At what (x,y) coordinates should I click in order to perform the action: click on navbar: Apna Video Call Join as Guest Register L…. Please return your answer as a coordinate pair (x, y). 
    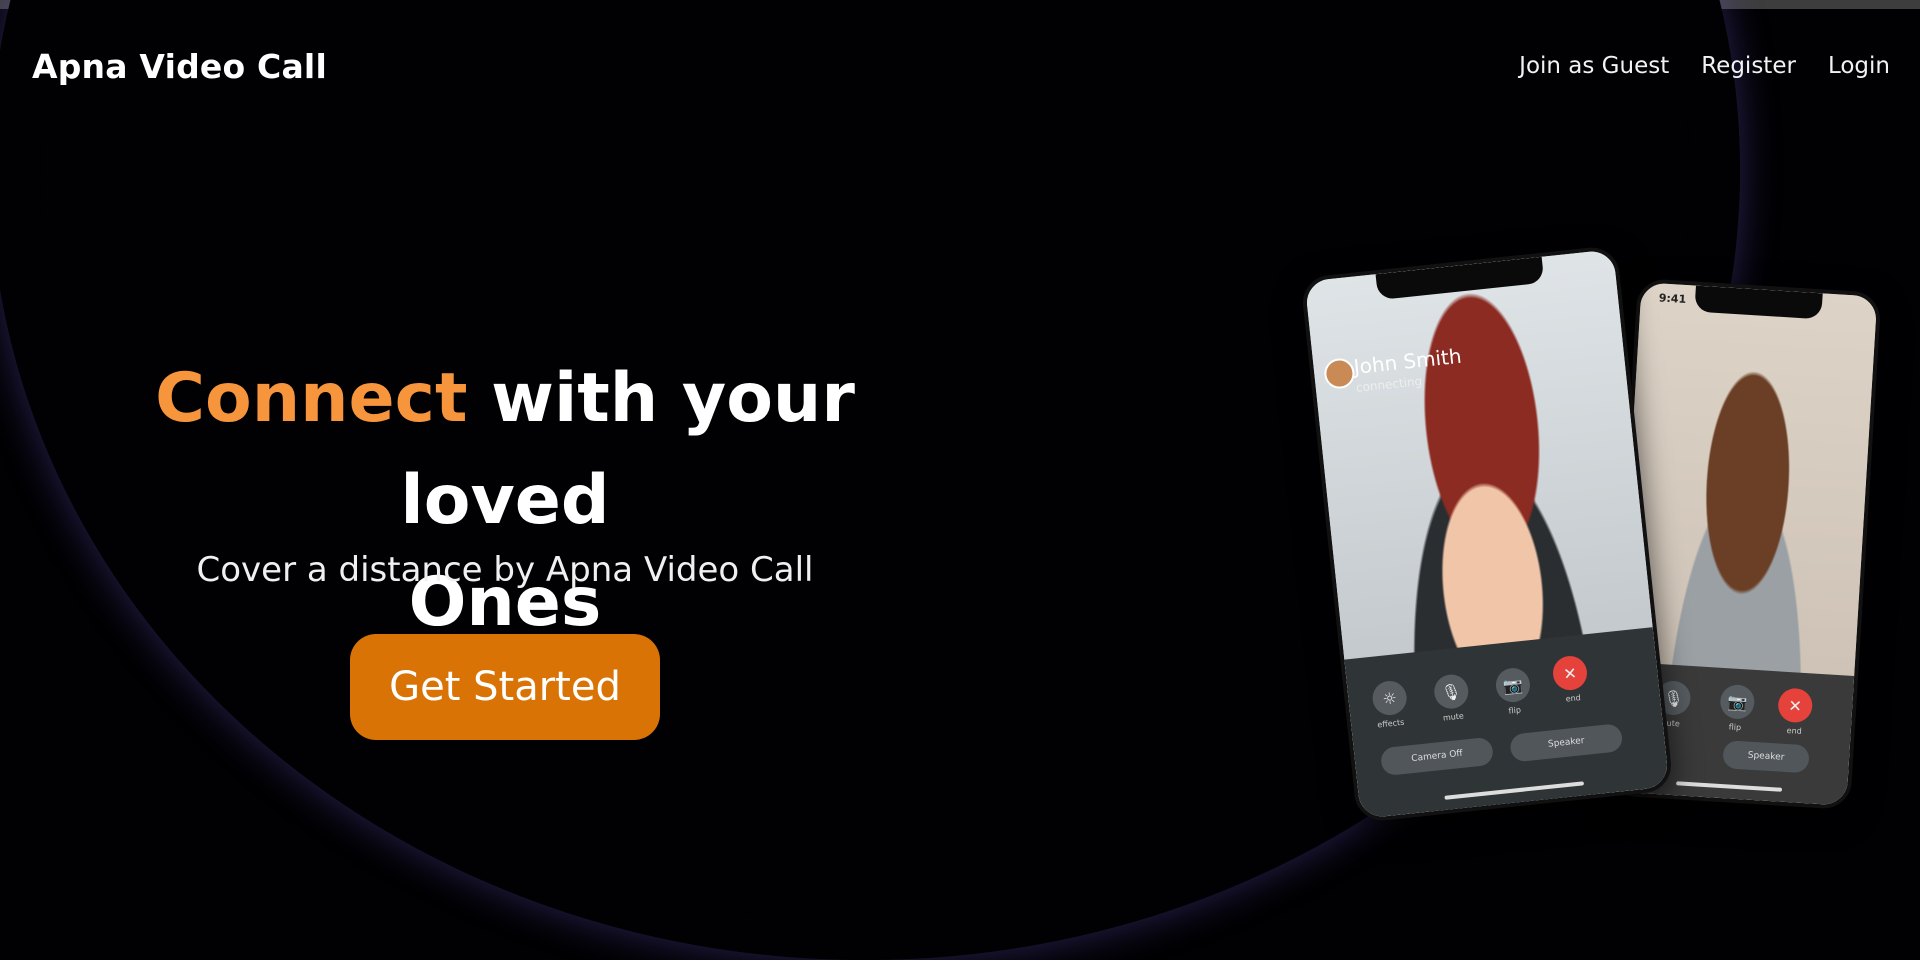
    Looking at the image, I should click on (960, 64).